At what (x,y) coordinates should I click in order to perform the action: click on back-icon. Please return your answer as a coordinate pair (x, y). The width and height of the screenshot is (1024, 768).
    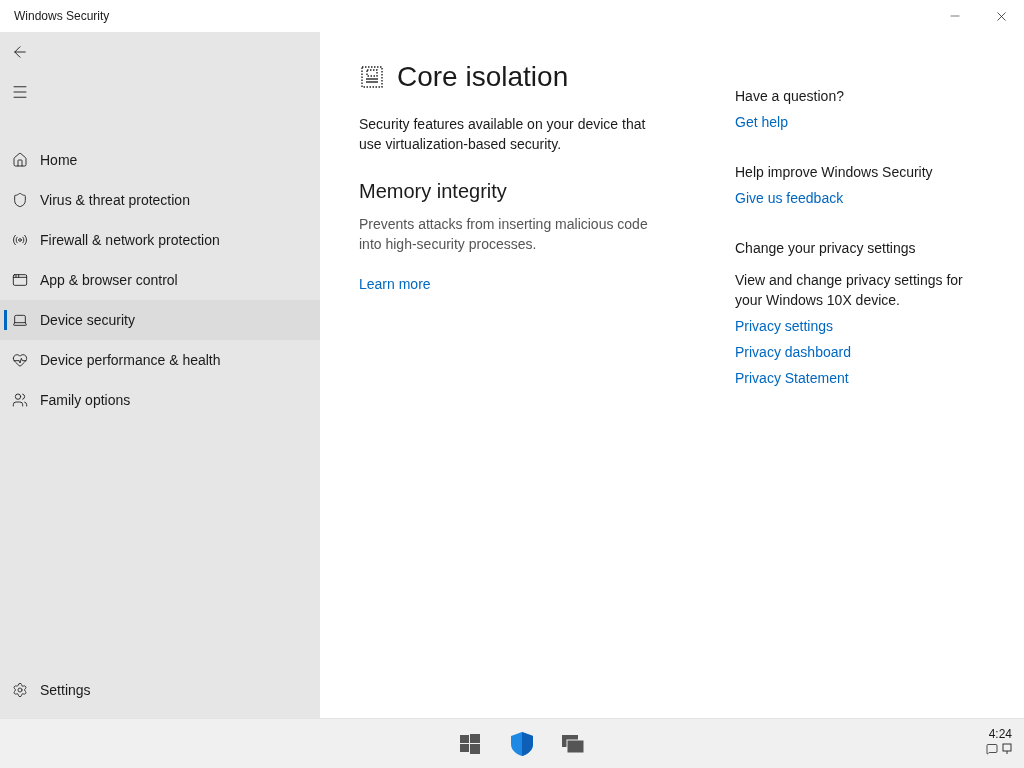
    Looking at the image, I should click on (20, 52).